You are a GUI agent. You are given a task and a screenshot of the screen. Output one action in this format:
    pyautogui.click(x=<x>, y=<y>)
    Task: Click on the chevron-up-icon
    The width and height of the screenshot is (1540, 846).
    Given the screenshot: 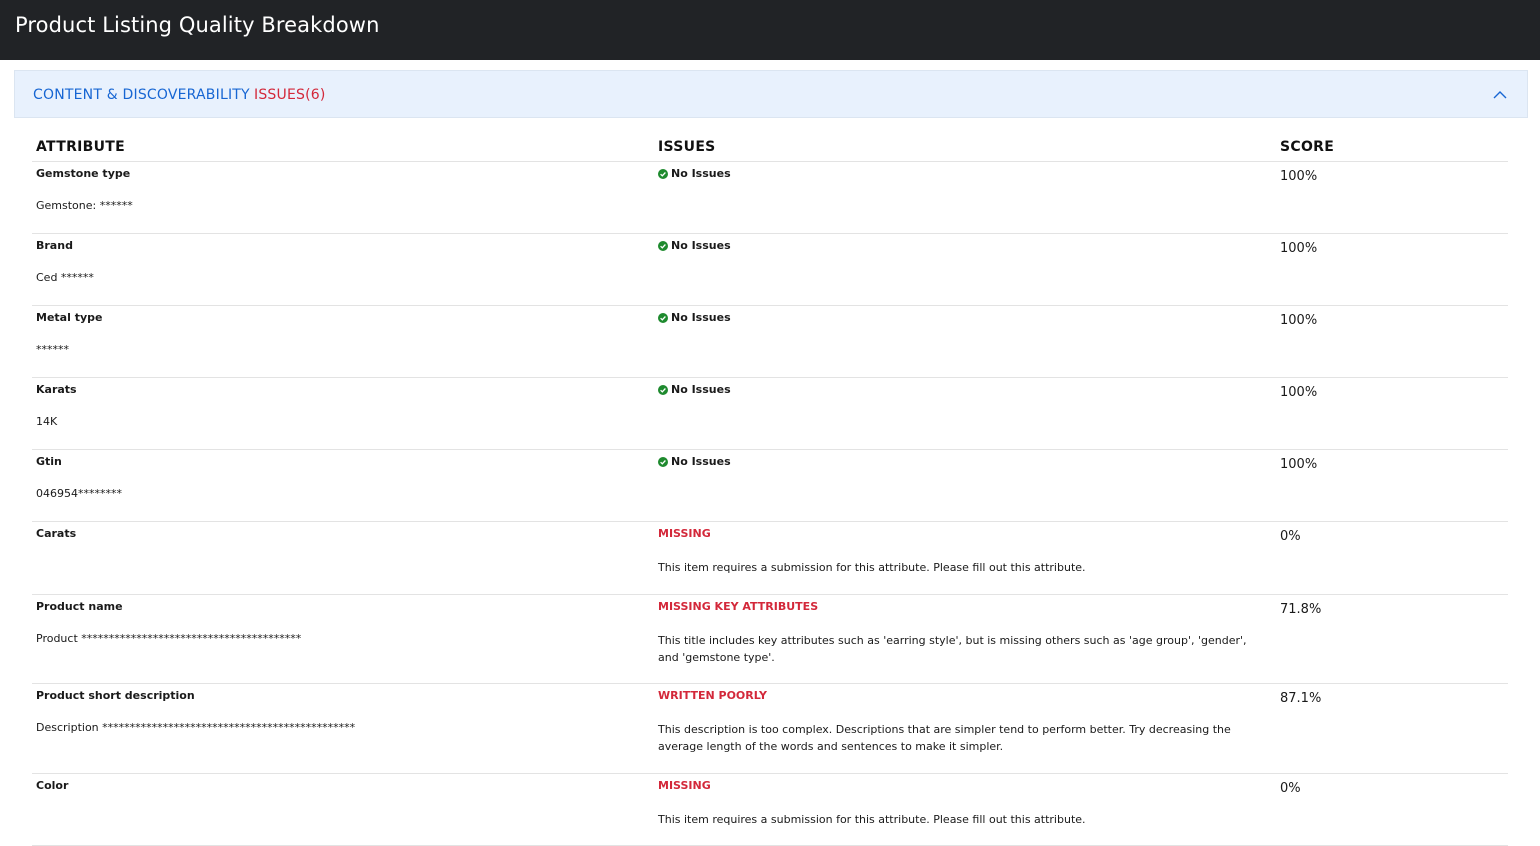 What is the action you would take?
    pyautogui.click(x=1500, y=95)
    